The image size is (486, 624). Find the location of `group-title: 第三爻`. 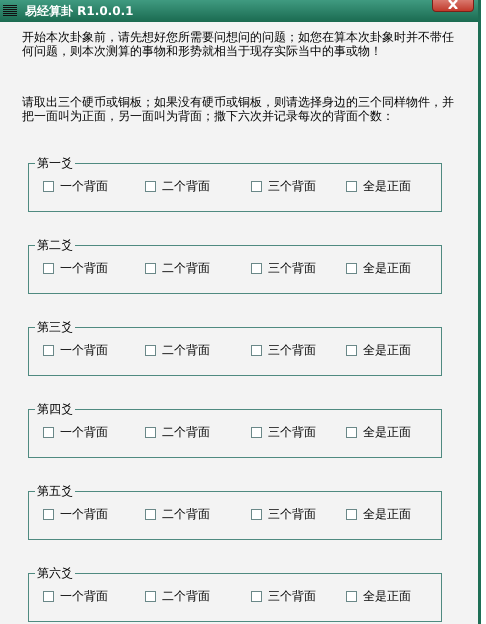

group-title: 第三爻 is located at coordinates (55, 327).